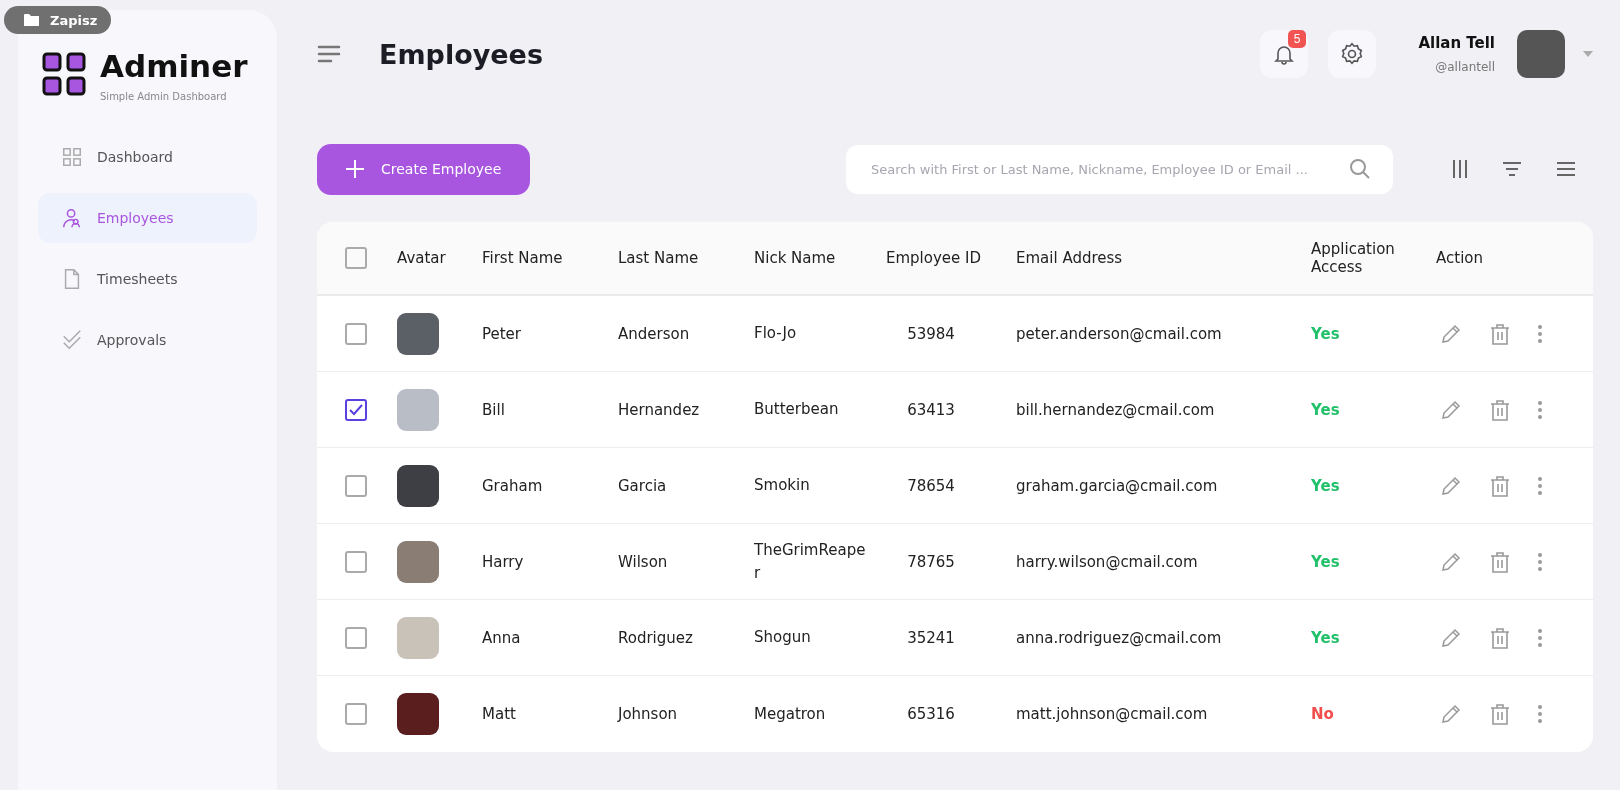 This screenshot has height=790, width=1620. I want to click on employee-id-cell: 63413, so click(951, 410).